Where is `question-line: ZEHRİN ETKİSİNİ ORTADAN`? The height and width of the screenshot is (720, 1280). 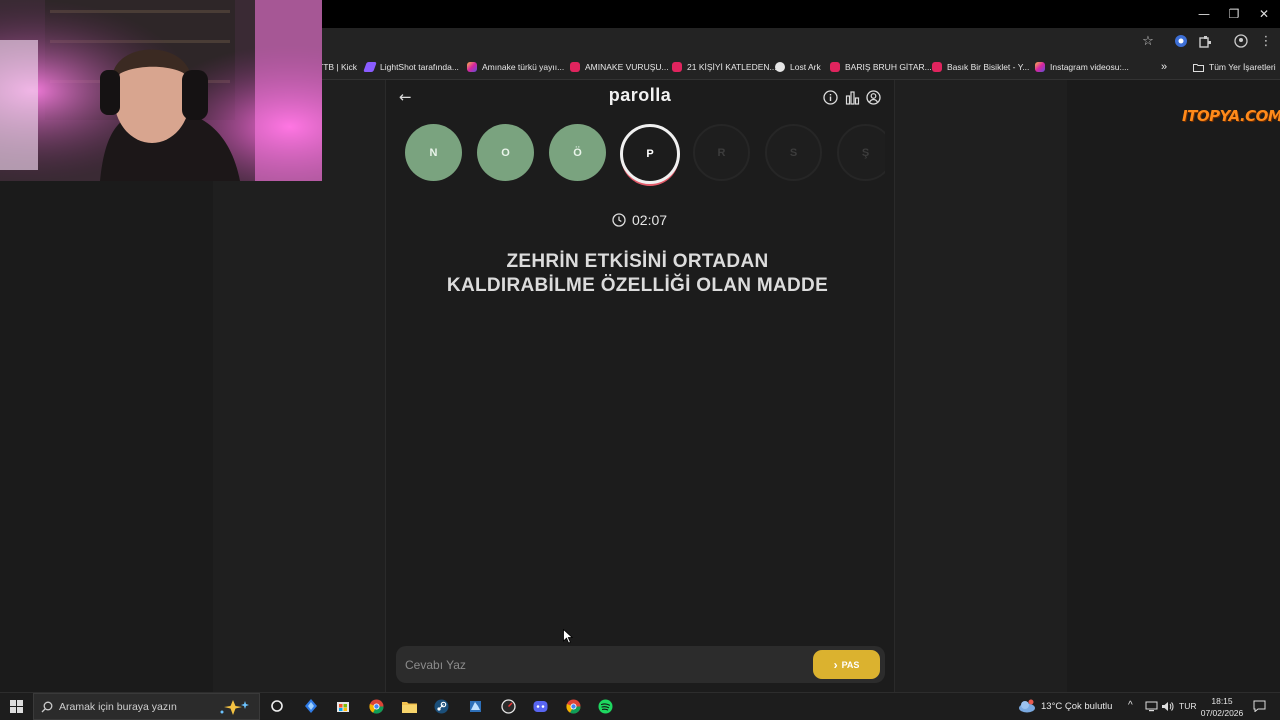 question-line: ZEHRİN ETKİSİNİ ORTADAN is located at coordinates (637, 261).